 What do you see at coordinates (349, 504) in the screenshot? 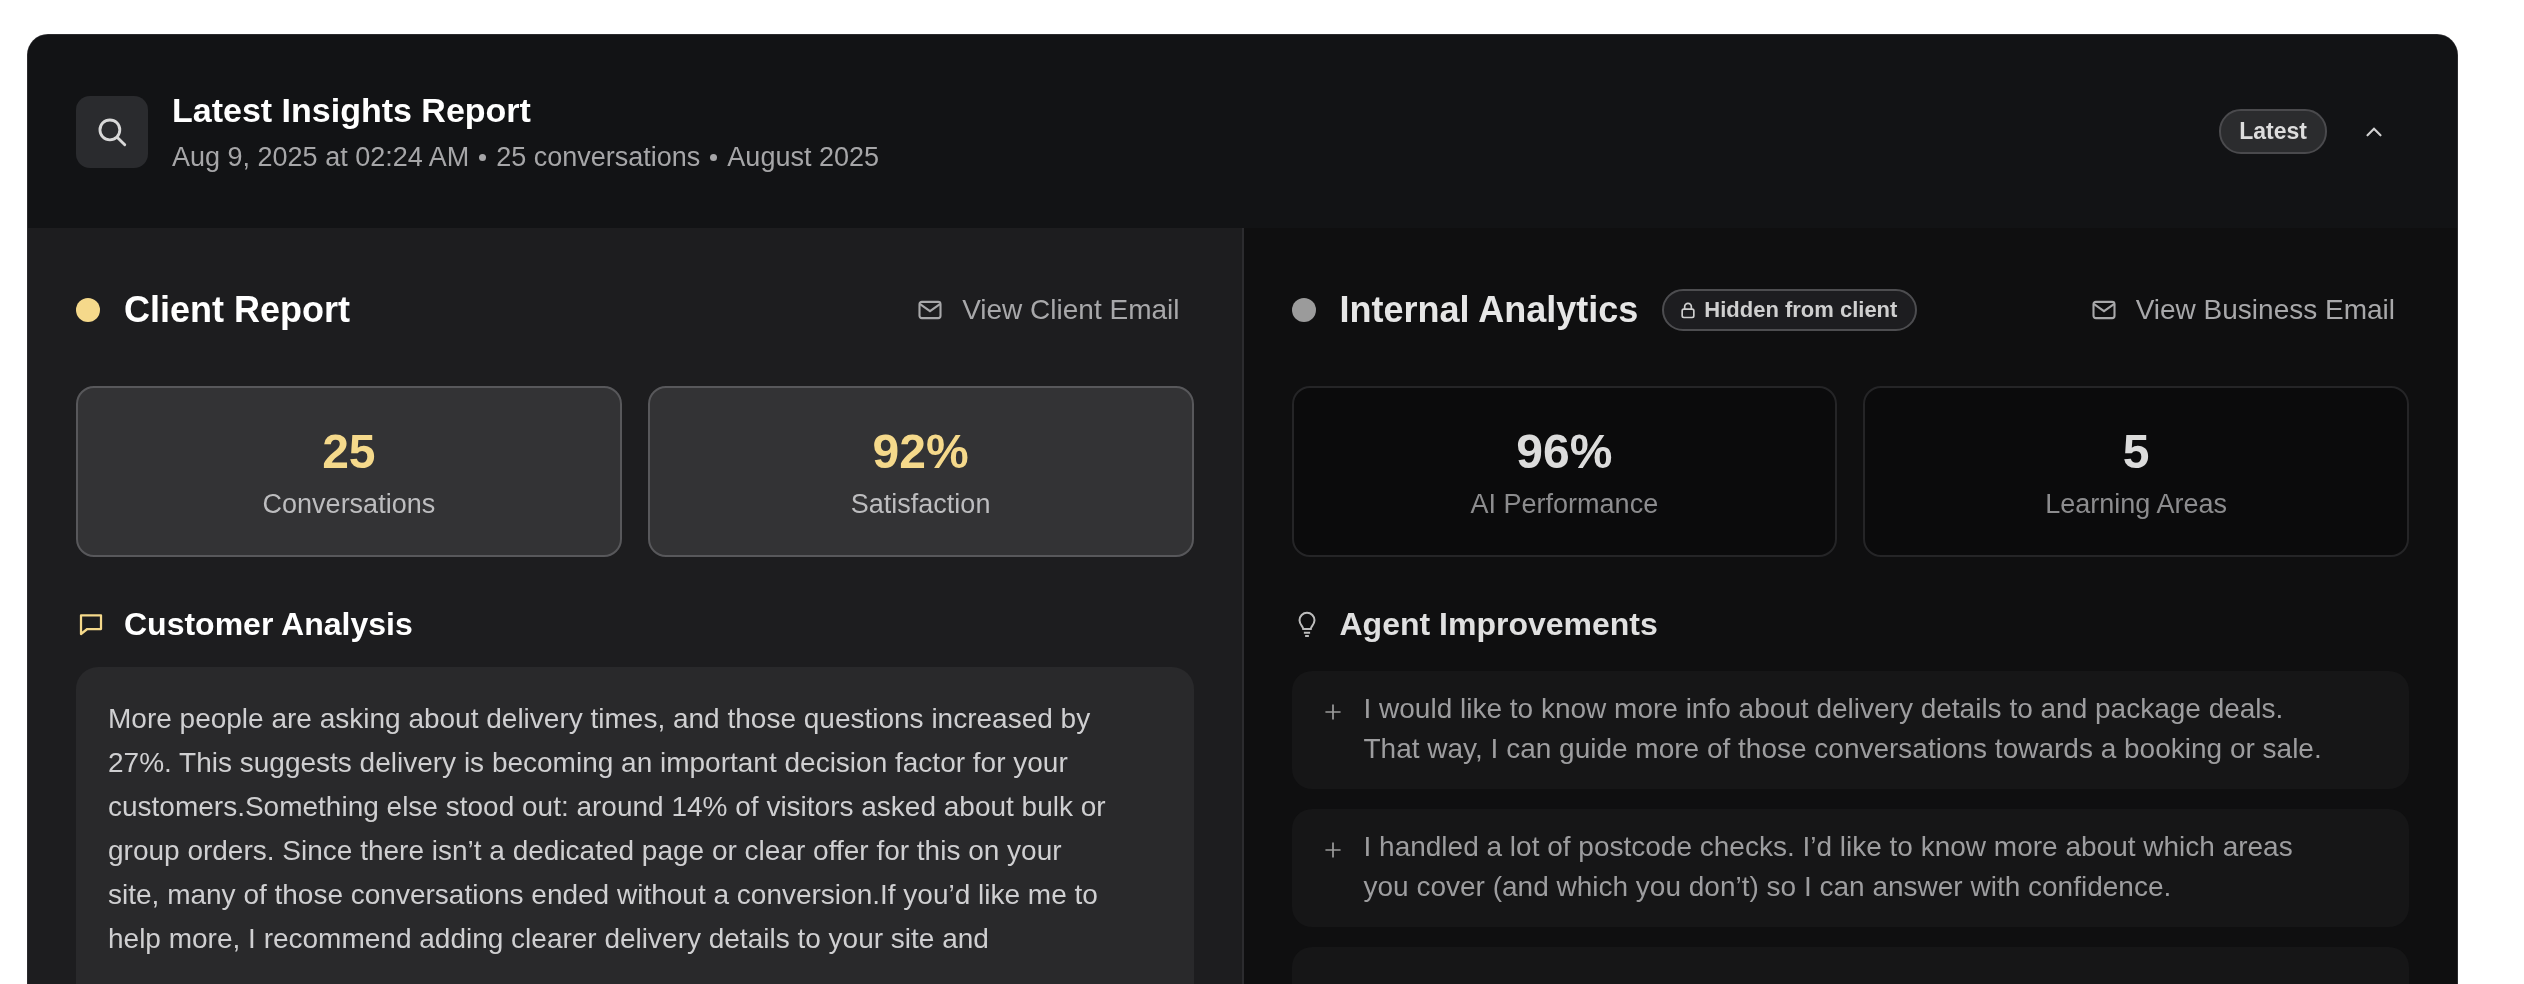
I see `stat-label: Conversations` at bounding box center [349, 504].